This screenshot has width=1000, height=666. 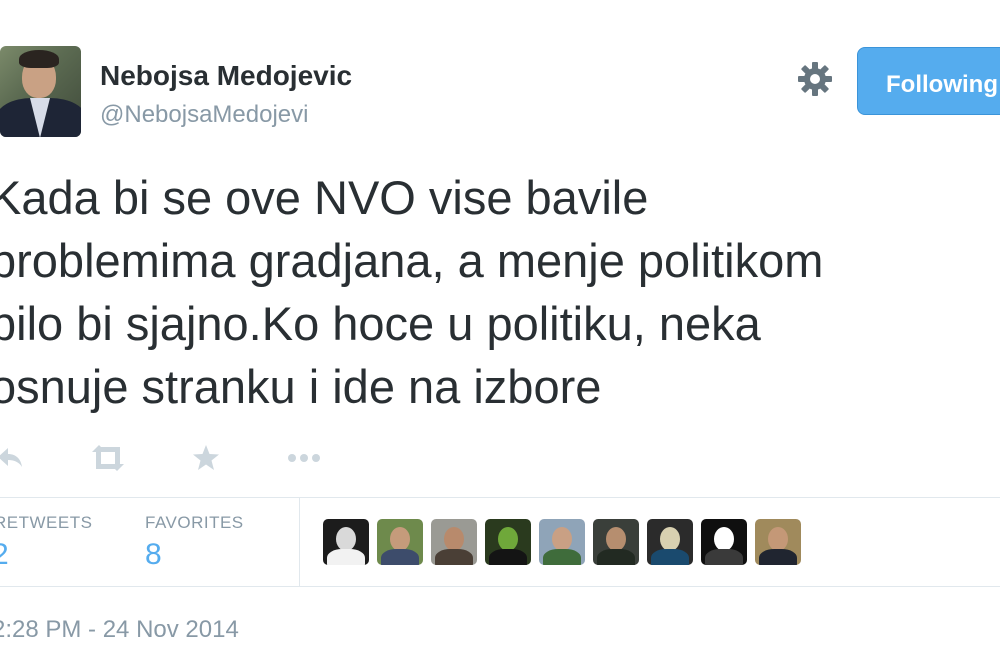 What do you see at coordinates (301, 386) in the screenshot?
I see `tweet-line: osnuje stranku i ide na izbore` at bounding box center [301, 386].